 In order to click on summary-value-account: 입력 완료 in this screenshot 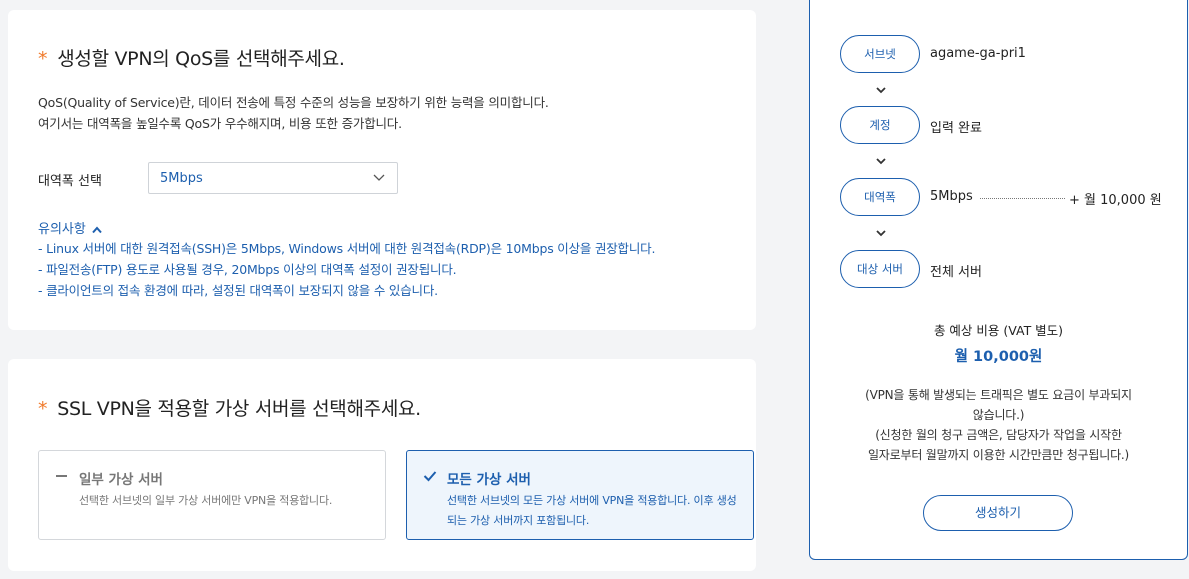, I will do `click(956, 128)`.